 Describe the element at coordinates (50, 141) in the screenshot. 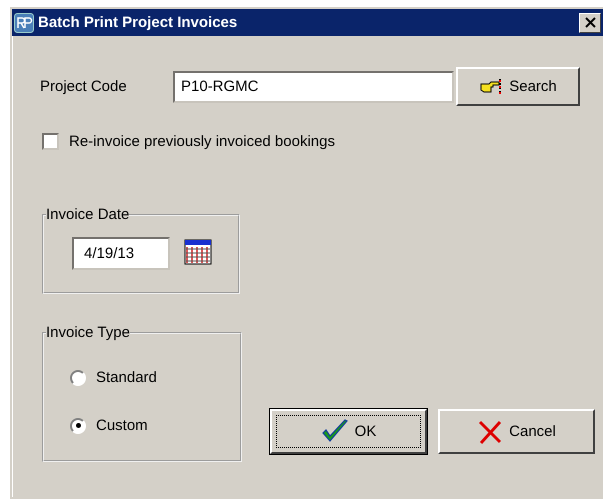

I see `checkbox` at that location.